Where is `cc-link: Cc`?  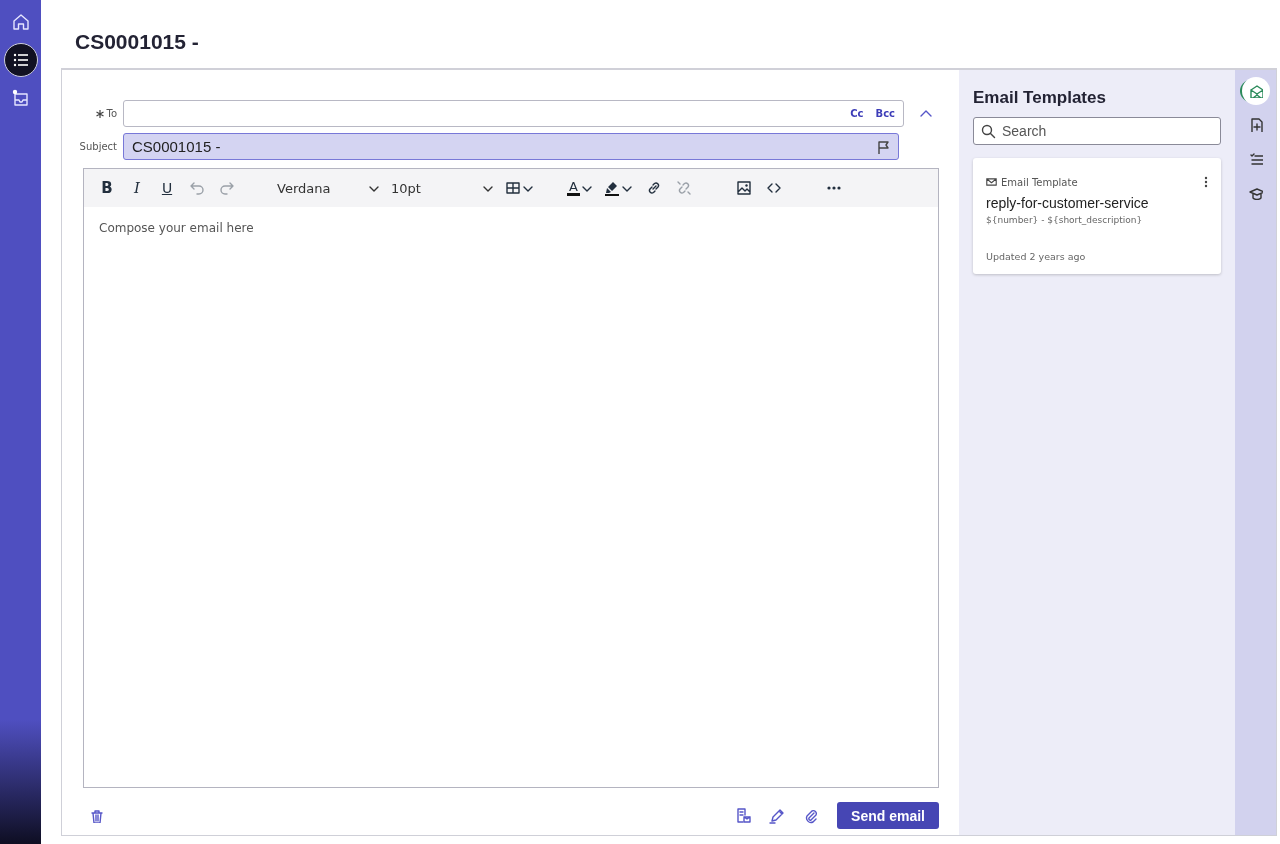 cc-link: Cc is located at coordinates (857, 113).